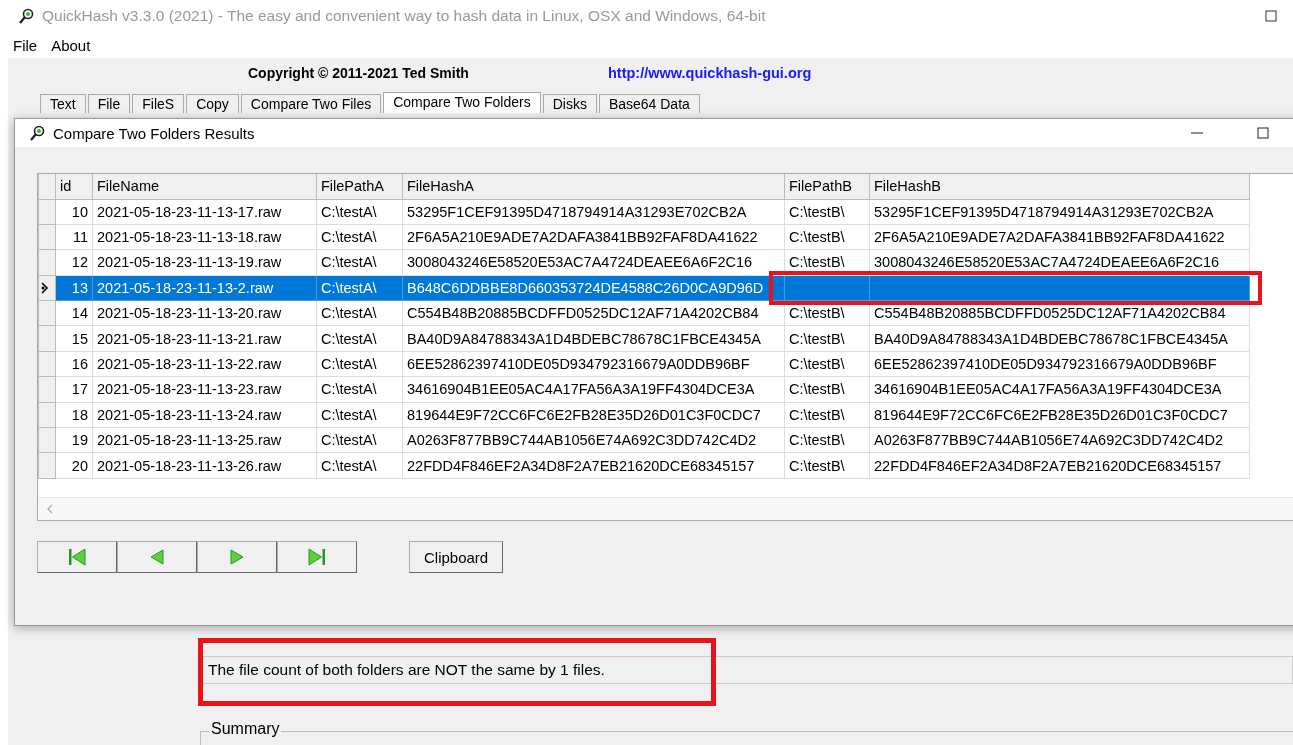  I want to click on table-cell: 2021-05-18-23-11-13-24.raw, so click(204, 415).